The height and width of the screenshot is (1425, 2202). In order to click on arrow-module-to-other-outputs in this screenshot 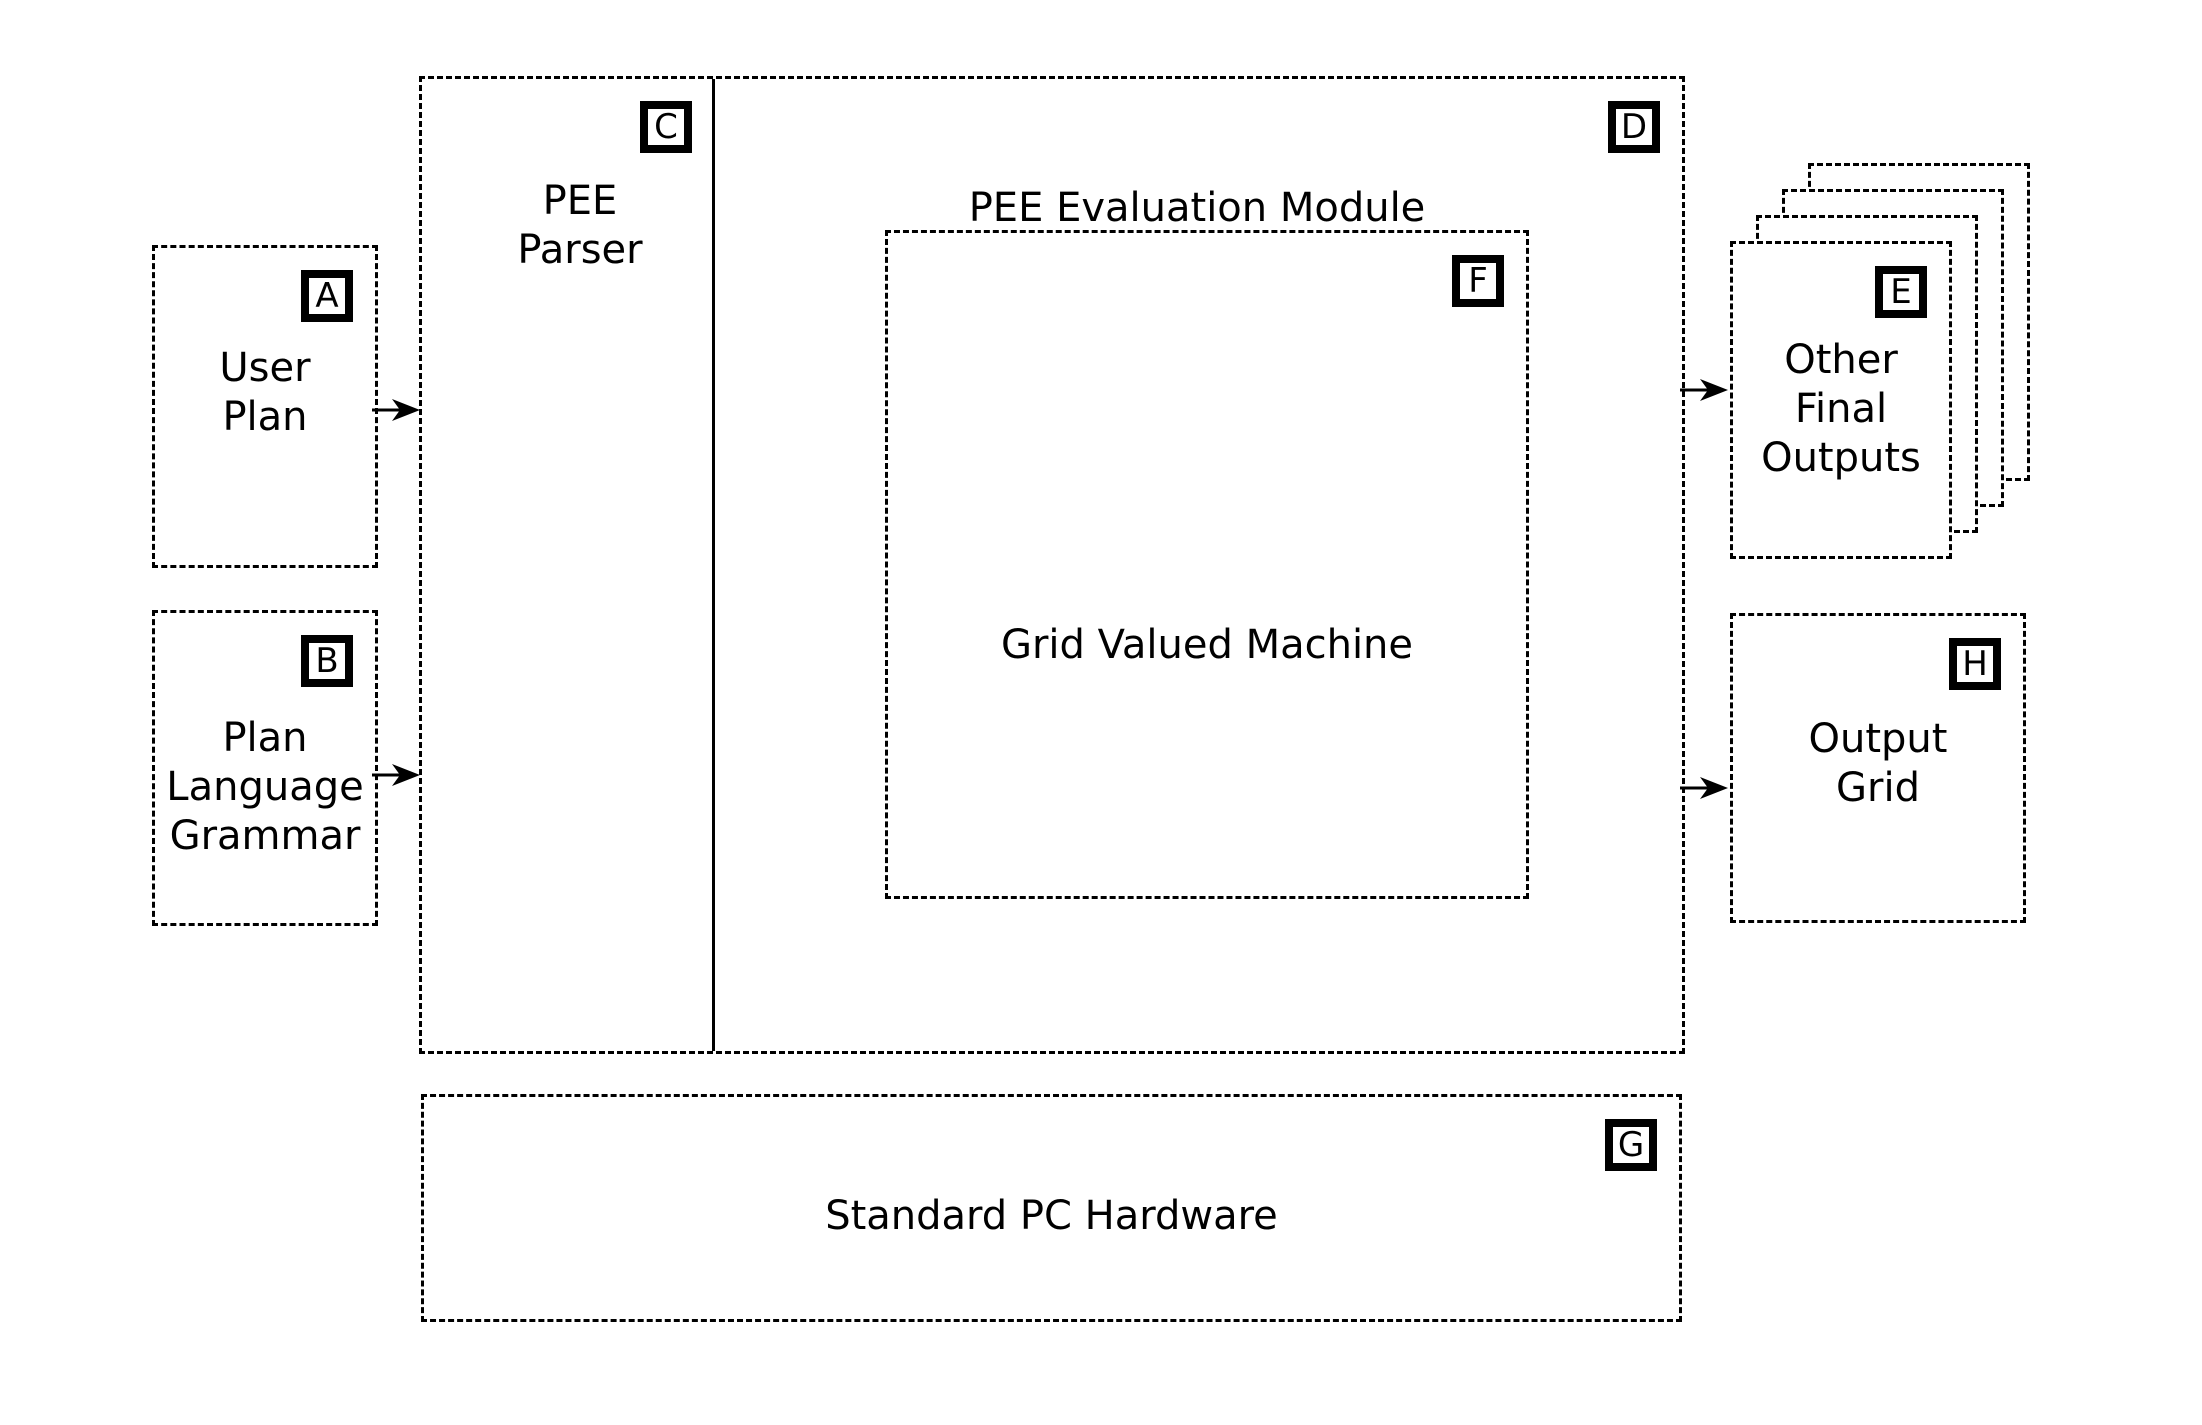, I will do `click(1704, 390)`.